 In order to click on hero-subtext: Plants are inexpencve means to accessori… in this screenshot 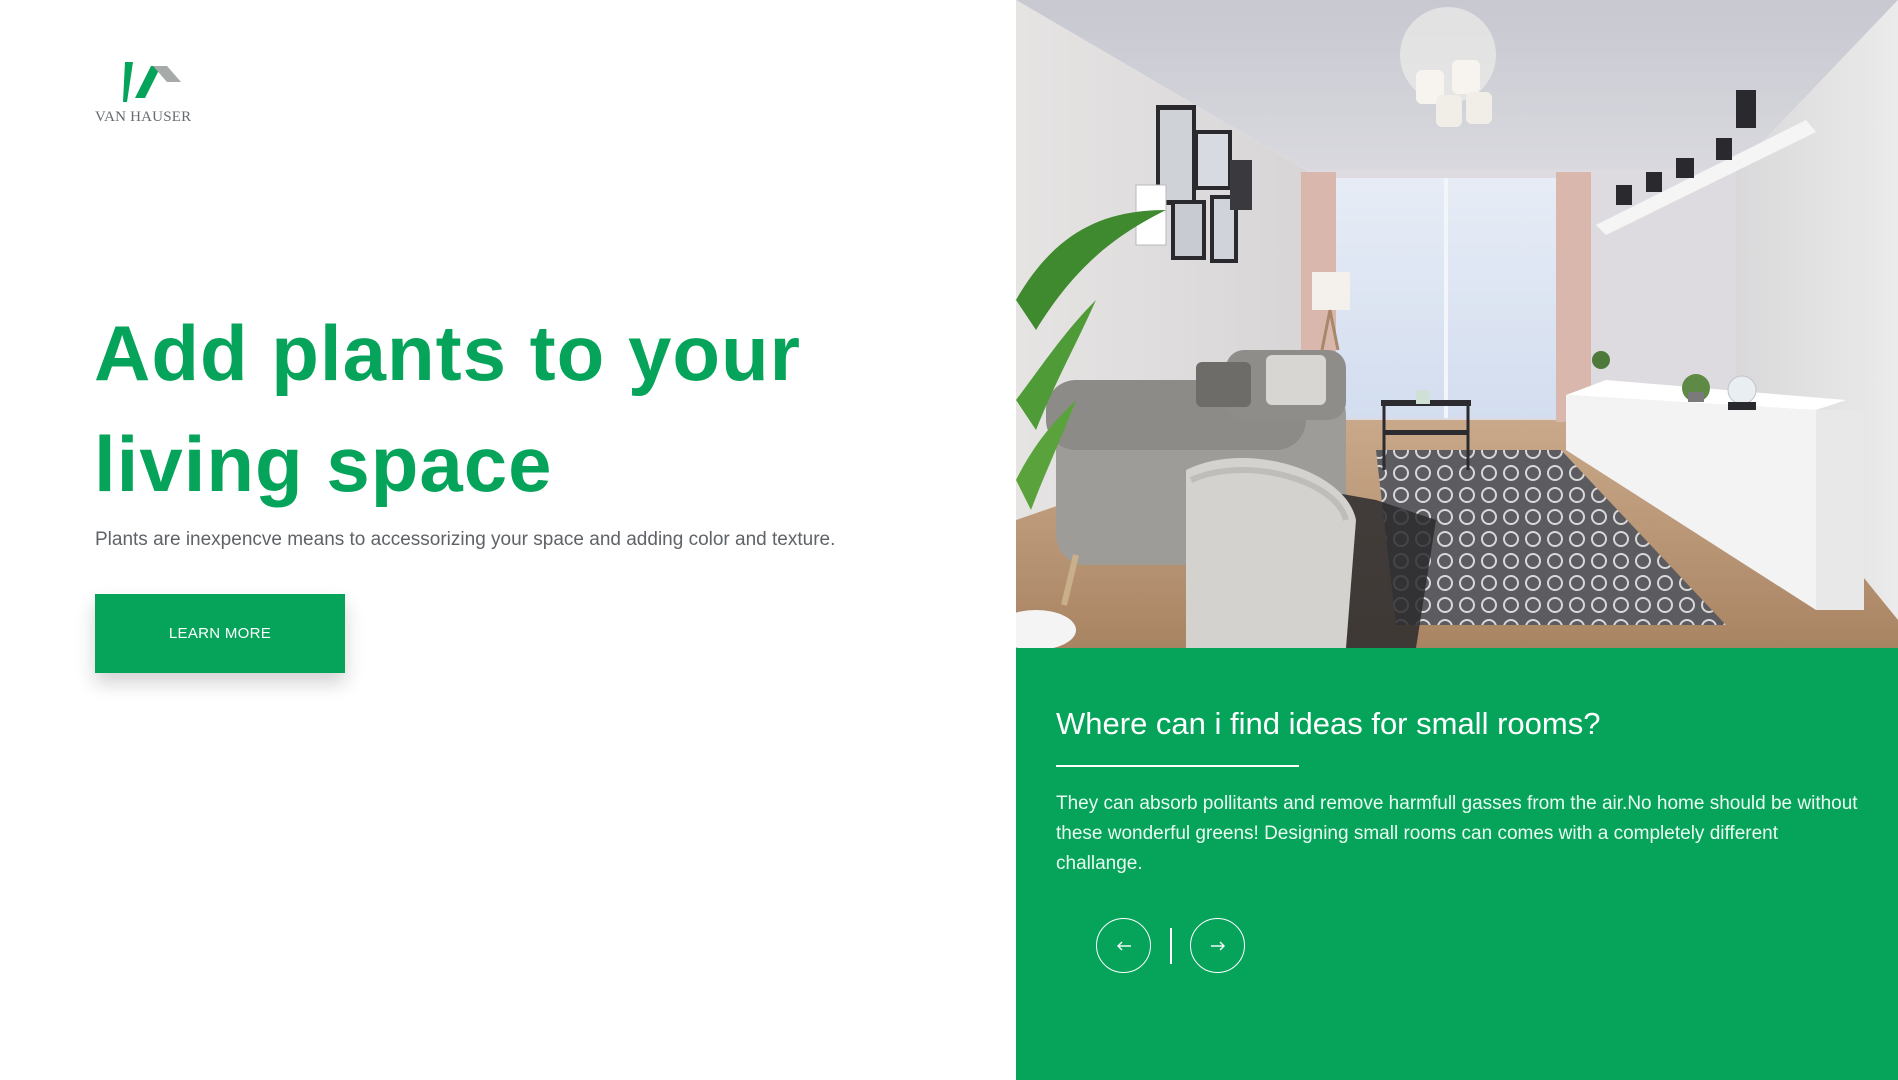, I will do `click(465, 539)`.